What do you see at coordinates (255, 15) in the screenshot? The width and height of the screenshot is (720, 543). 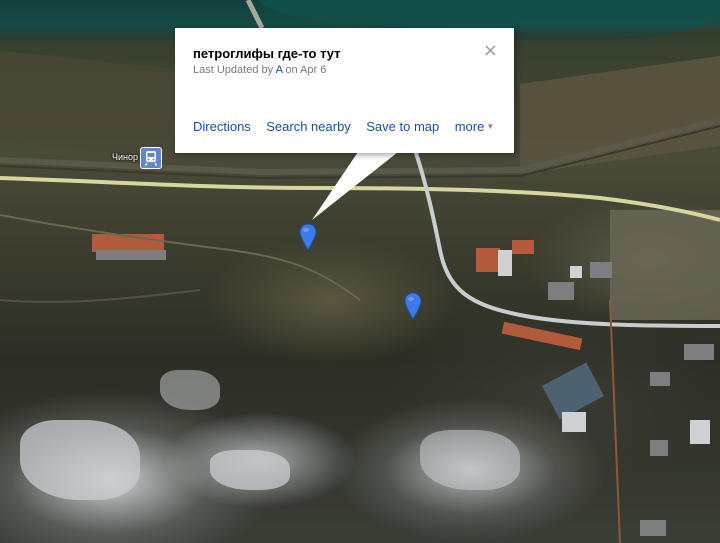 I see `road` at bounding box center [255, 15].